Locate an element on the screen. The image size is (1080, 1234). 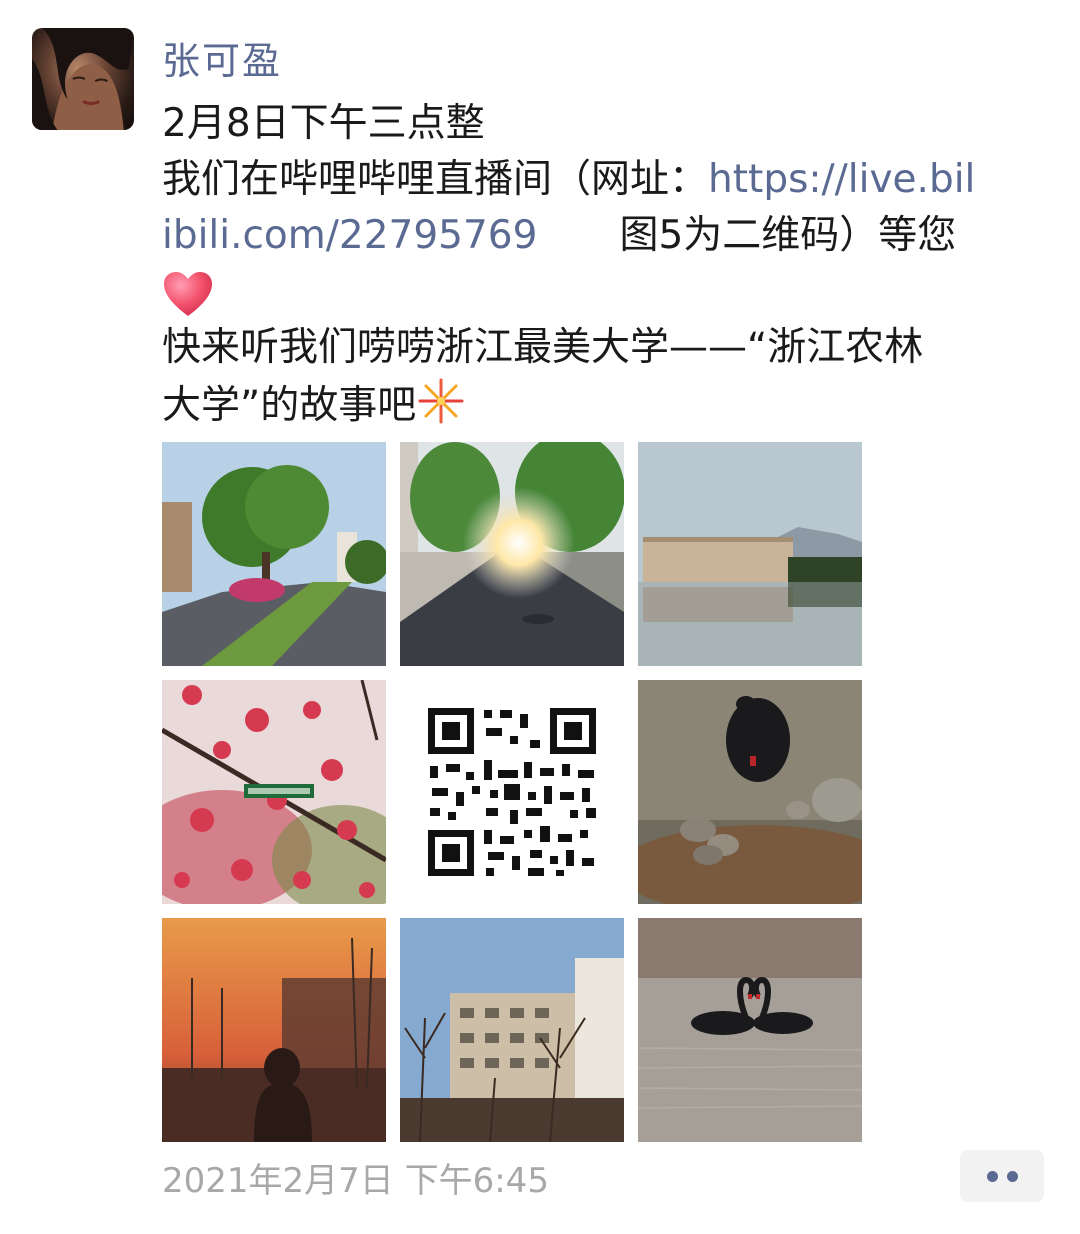
post-line-3: ibili.com/22795769 图5为二维码）等您 is located at coordinates (609, 236).